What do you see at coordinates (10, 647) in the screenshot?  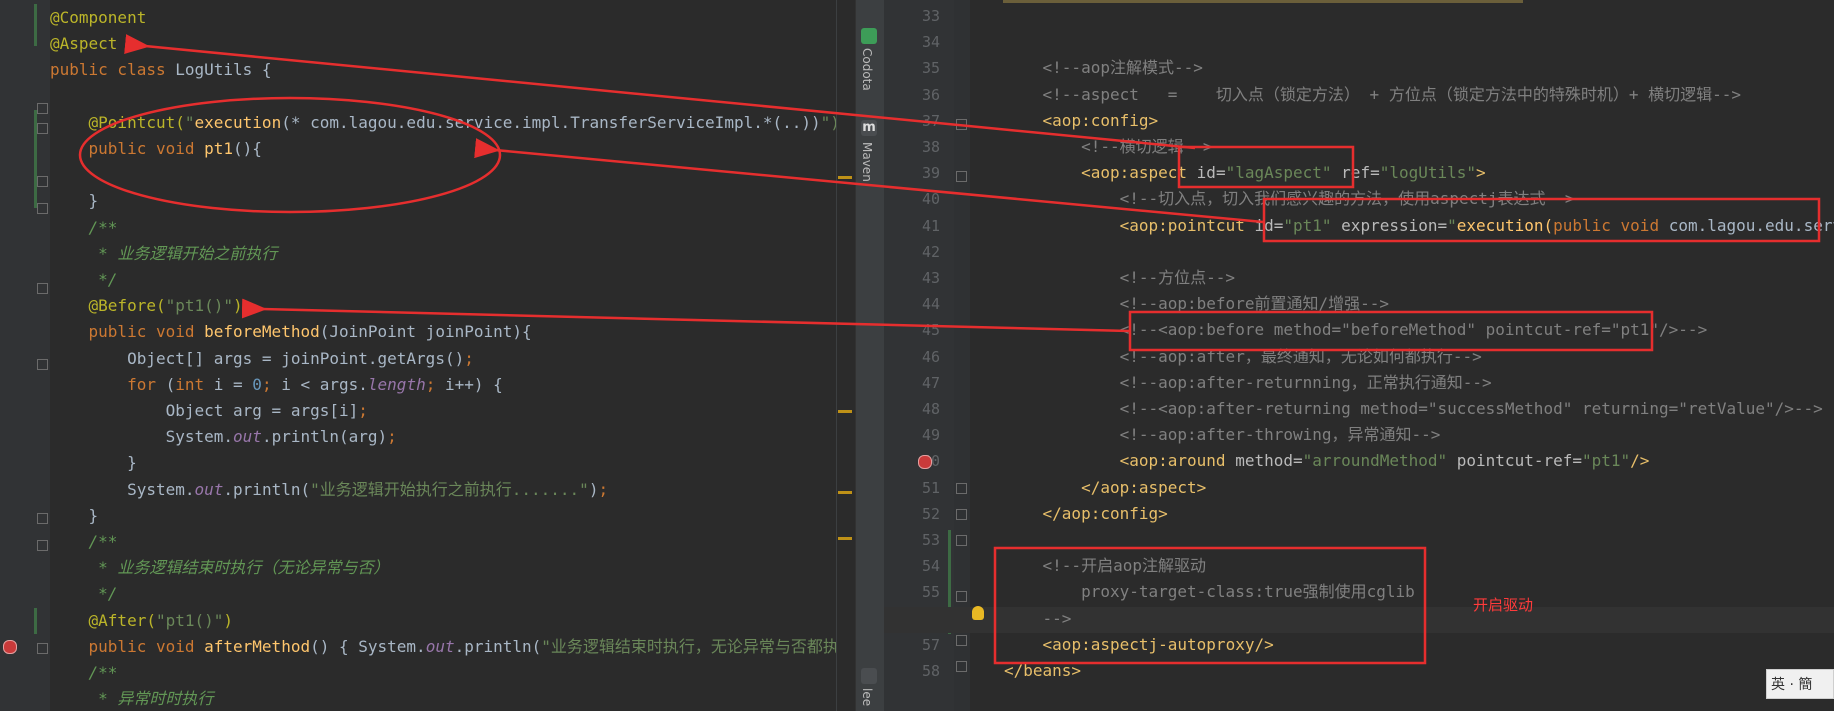 I see `override-gutter-icon` at bounding box center [10, 647].